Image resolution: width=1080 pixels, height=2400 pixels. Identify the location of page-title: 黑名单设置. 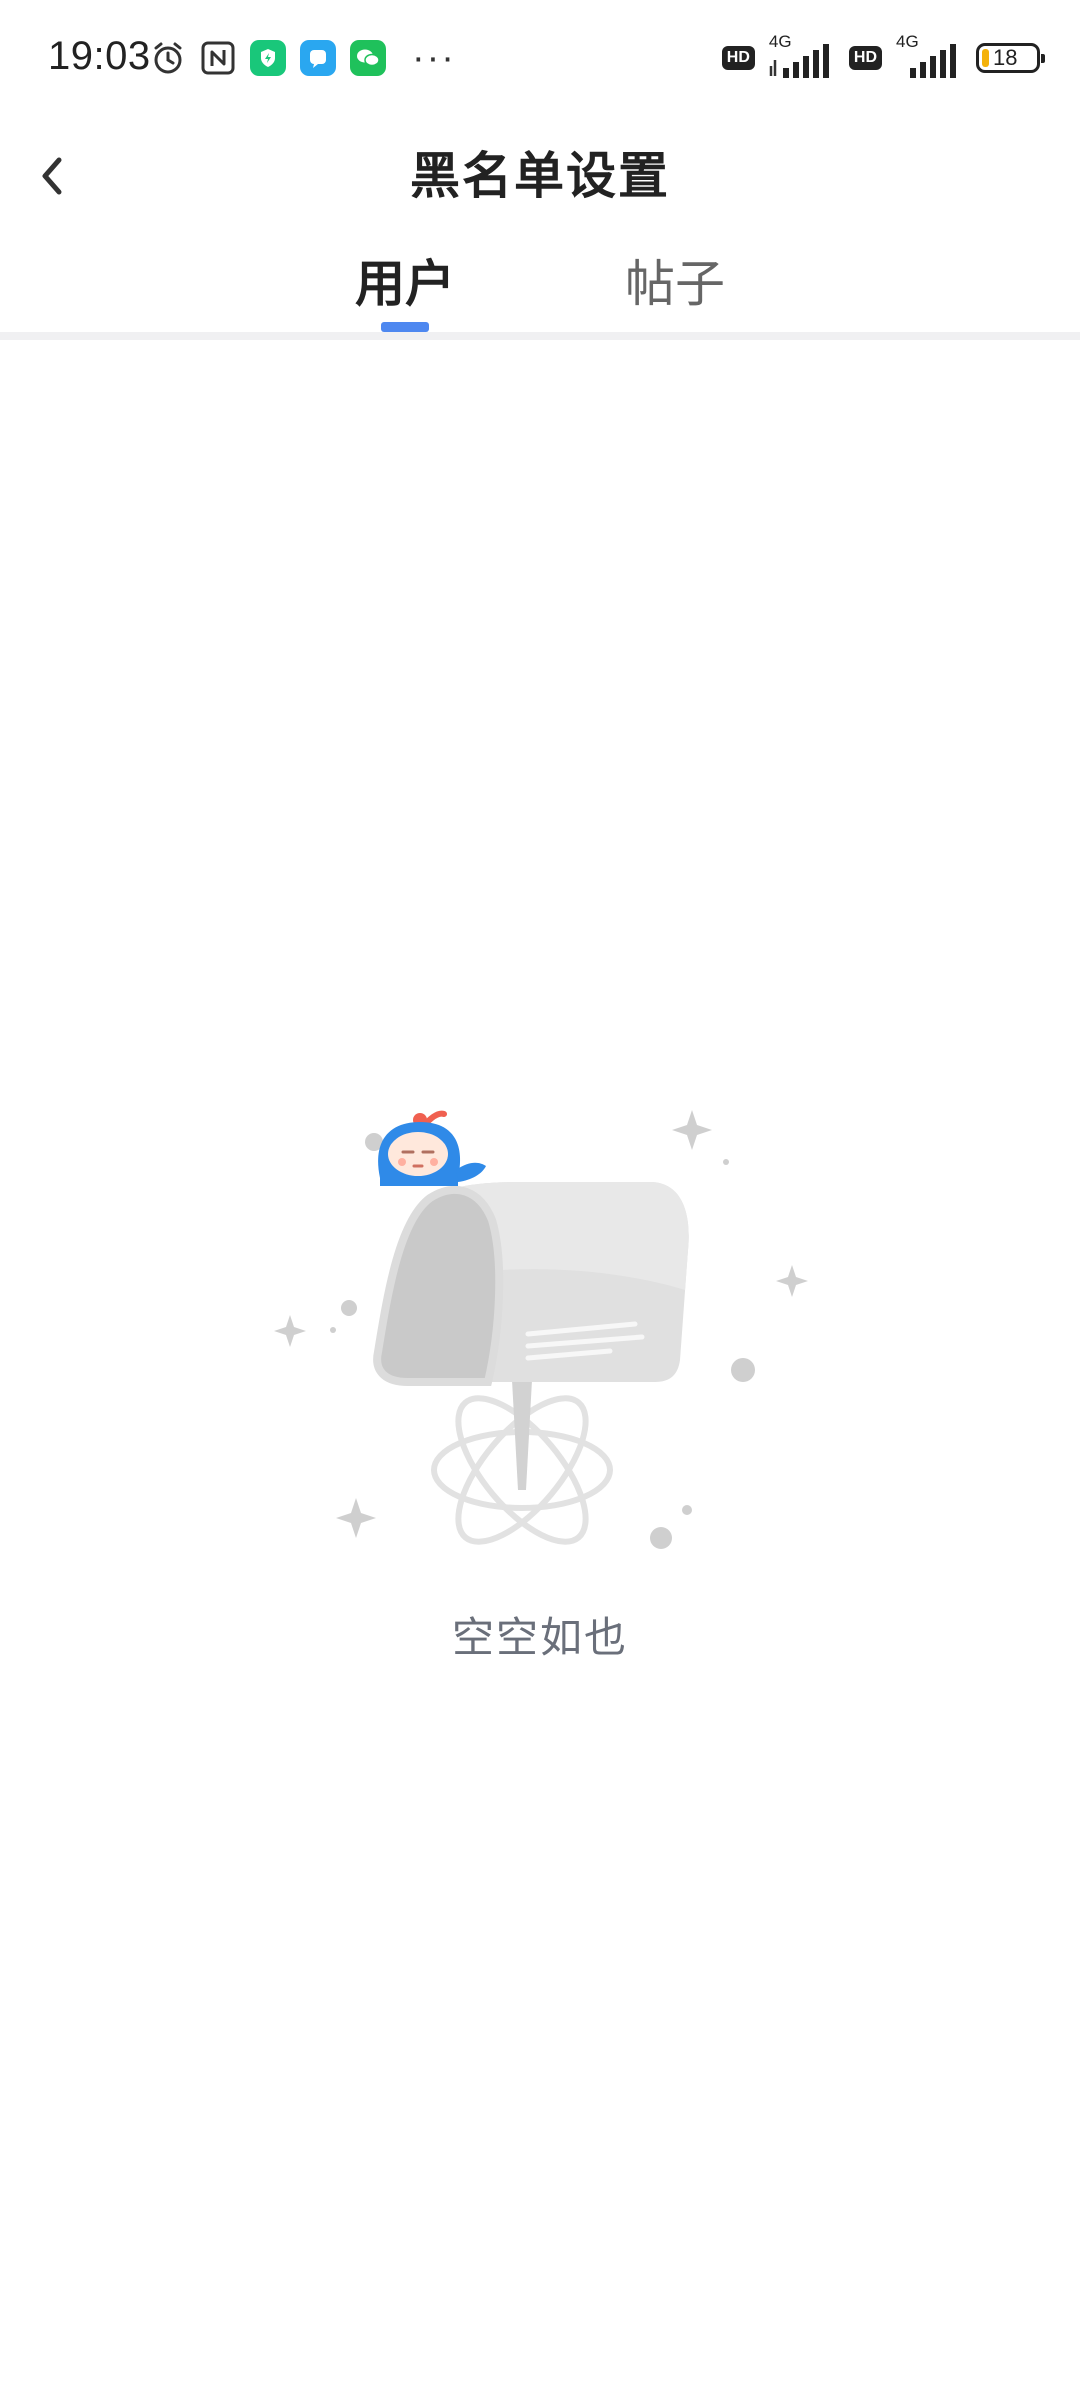
(540, 176).